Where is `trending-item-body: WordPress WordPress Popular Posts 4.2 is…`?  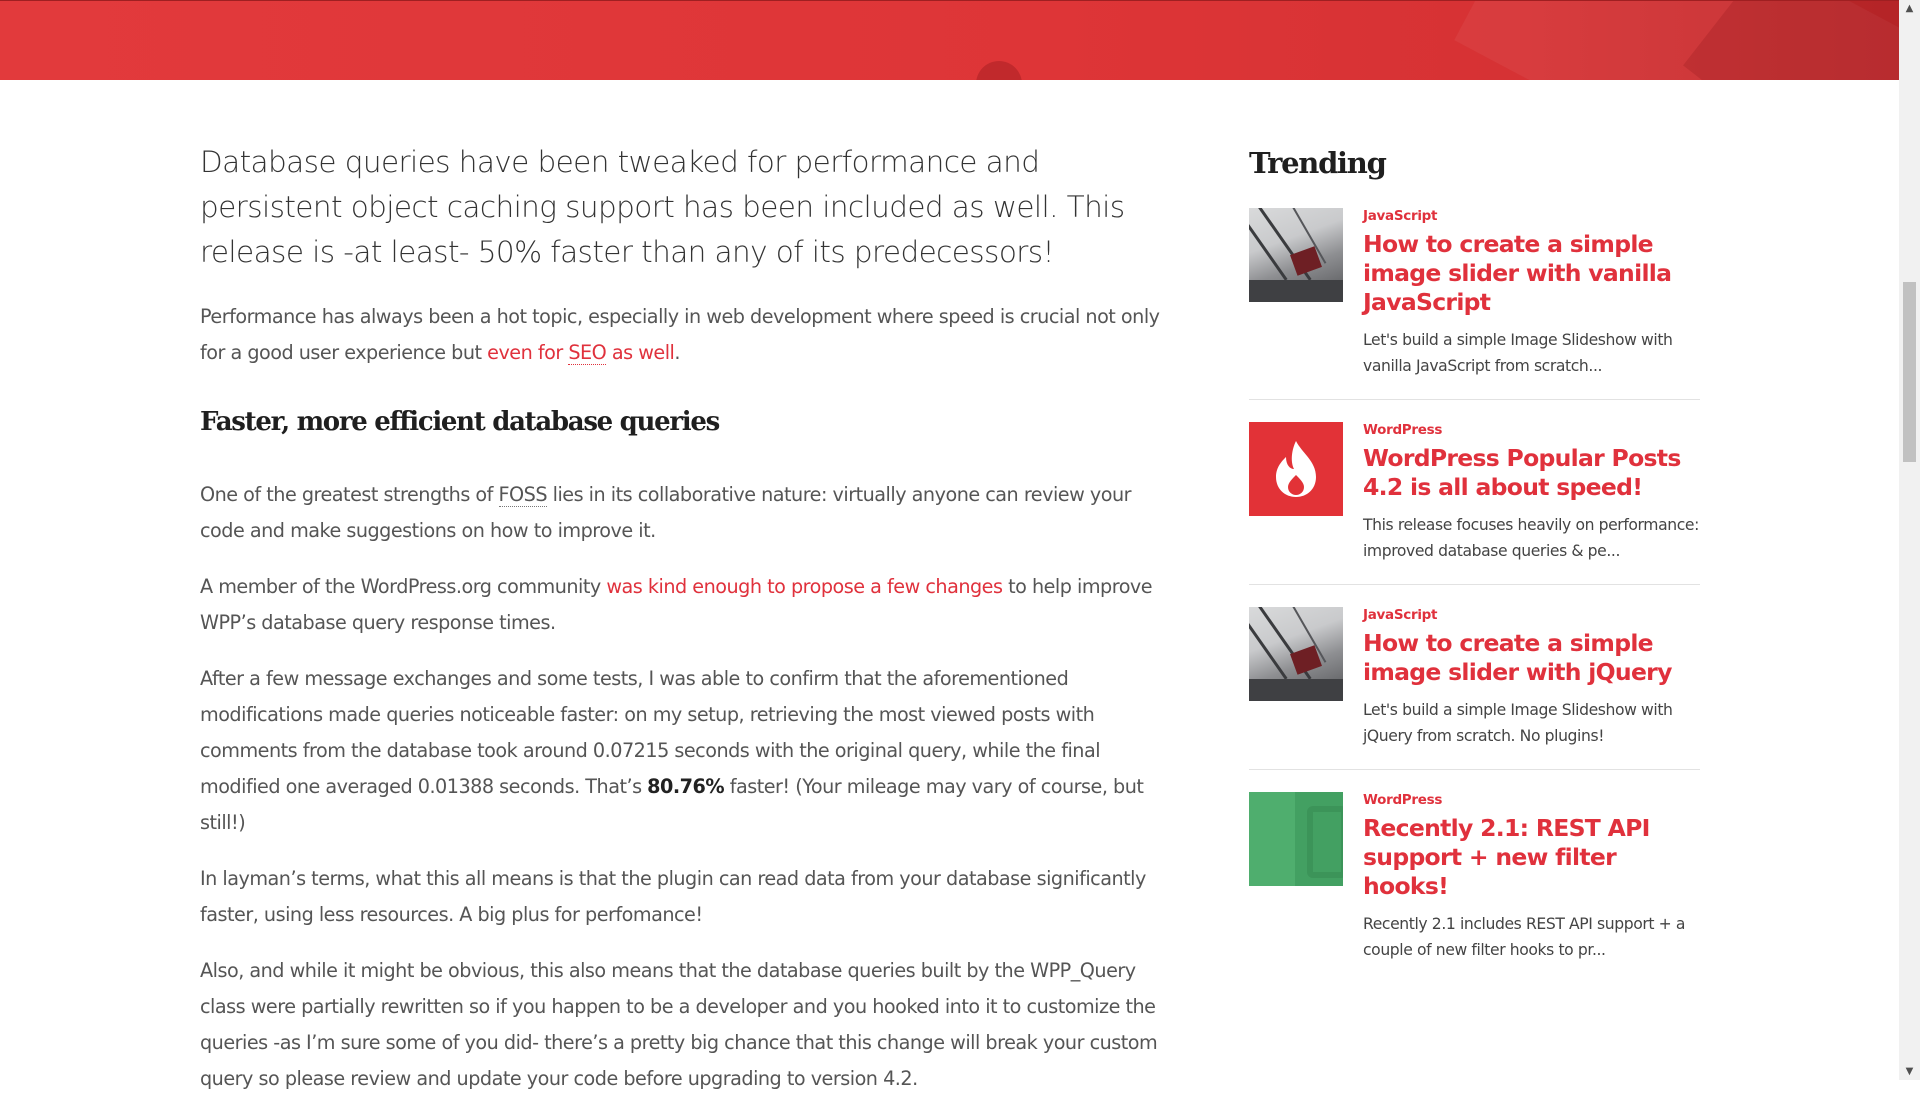
trending-item-body: WordPress WordPress Popular Posts 4.2 is… is located at coordinates (1531, 493).